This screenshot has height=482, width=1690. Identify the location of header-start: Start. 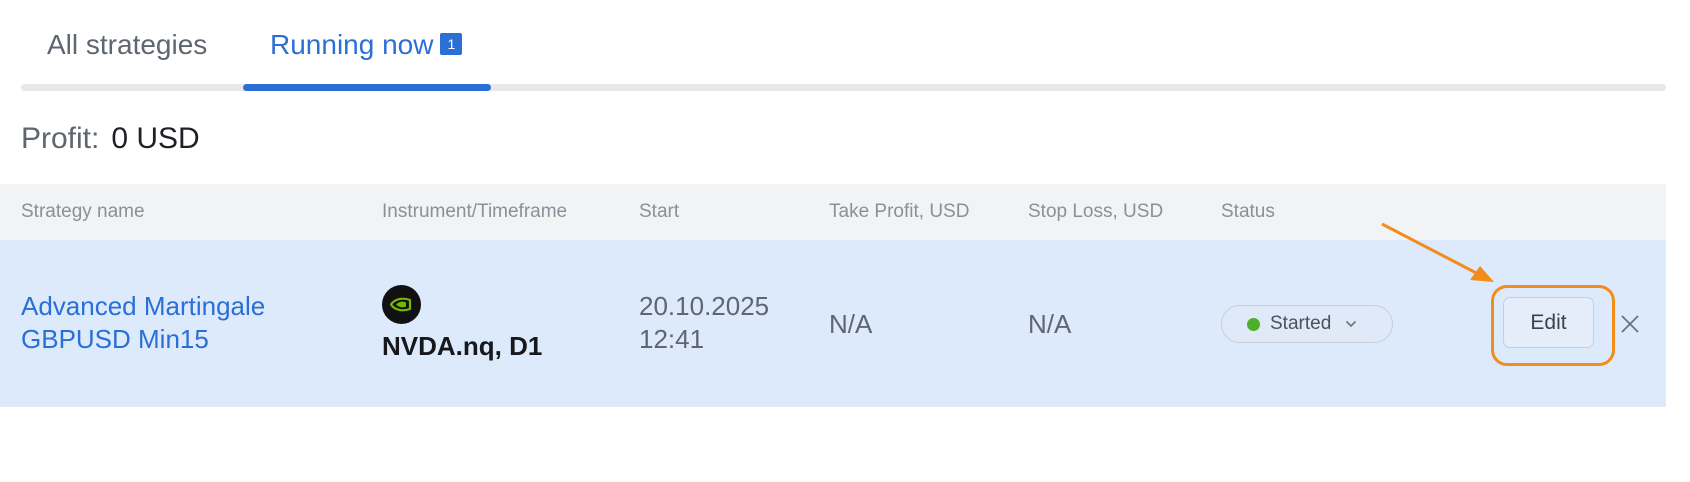
(659, 211).